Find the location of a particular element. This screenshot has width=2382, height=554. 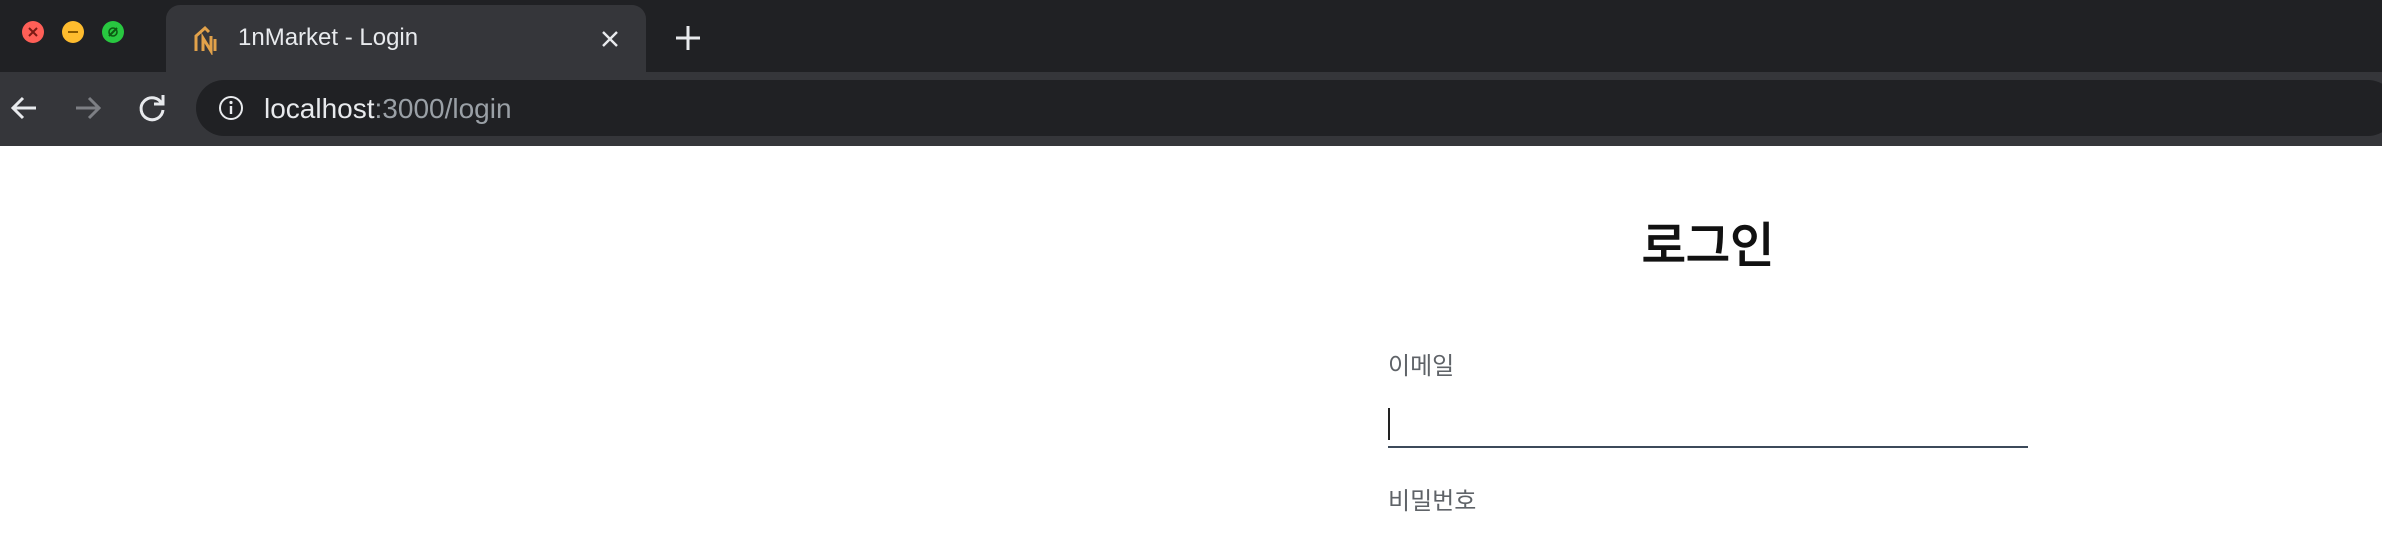

window-fullscreen-button is located at coordinates (113, 32).